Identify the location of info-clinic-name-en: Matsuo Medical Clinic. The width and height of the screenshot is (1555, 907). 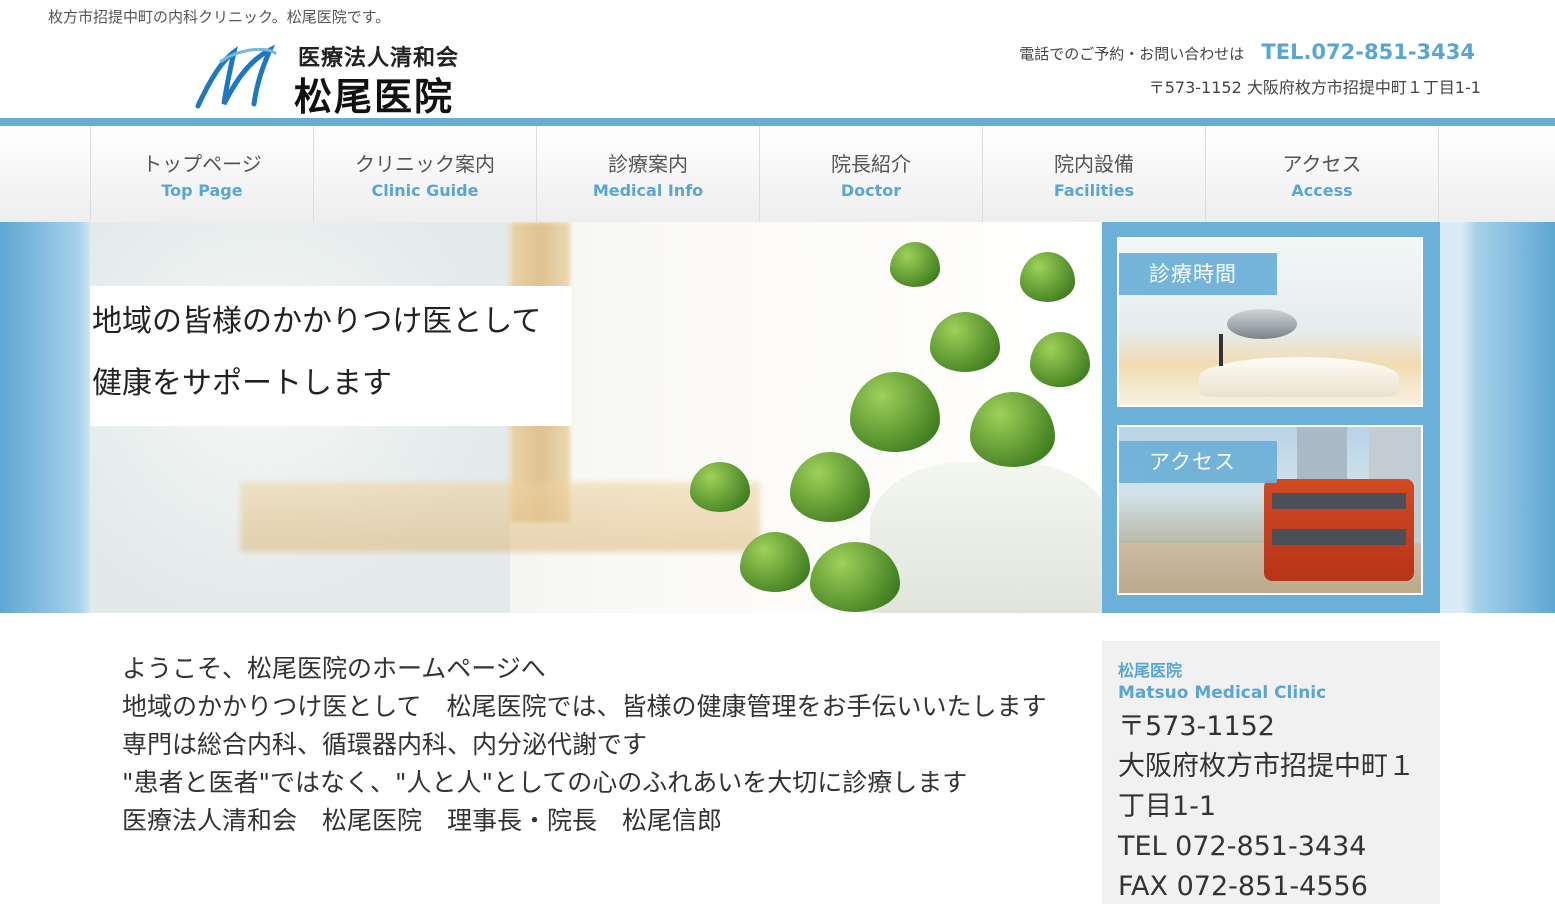
(1222, 693).